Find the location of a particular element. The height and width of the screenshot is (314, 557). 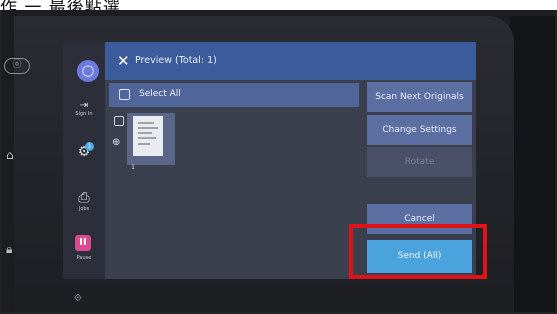

nav-pause: Pause is located at coordinates (84, 258).